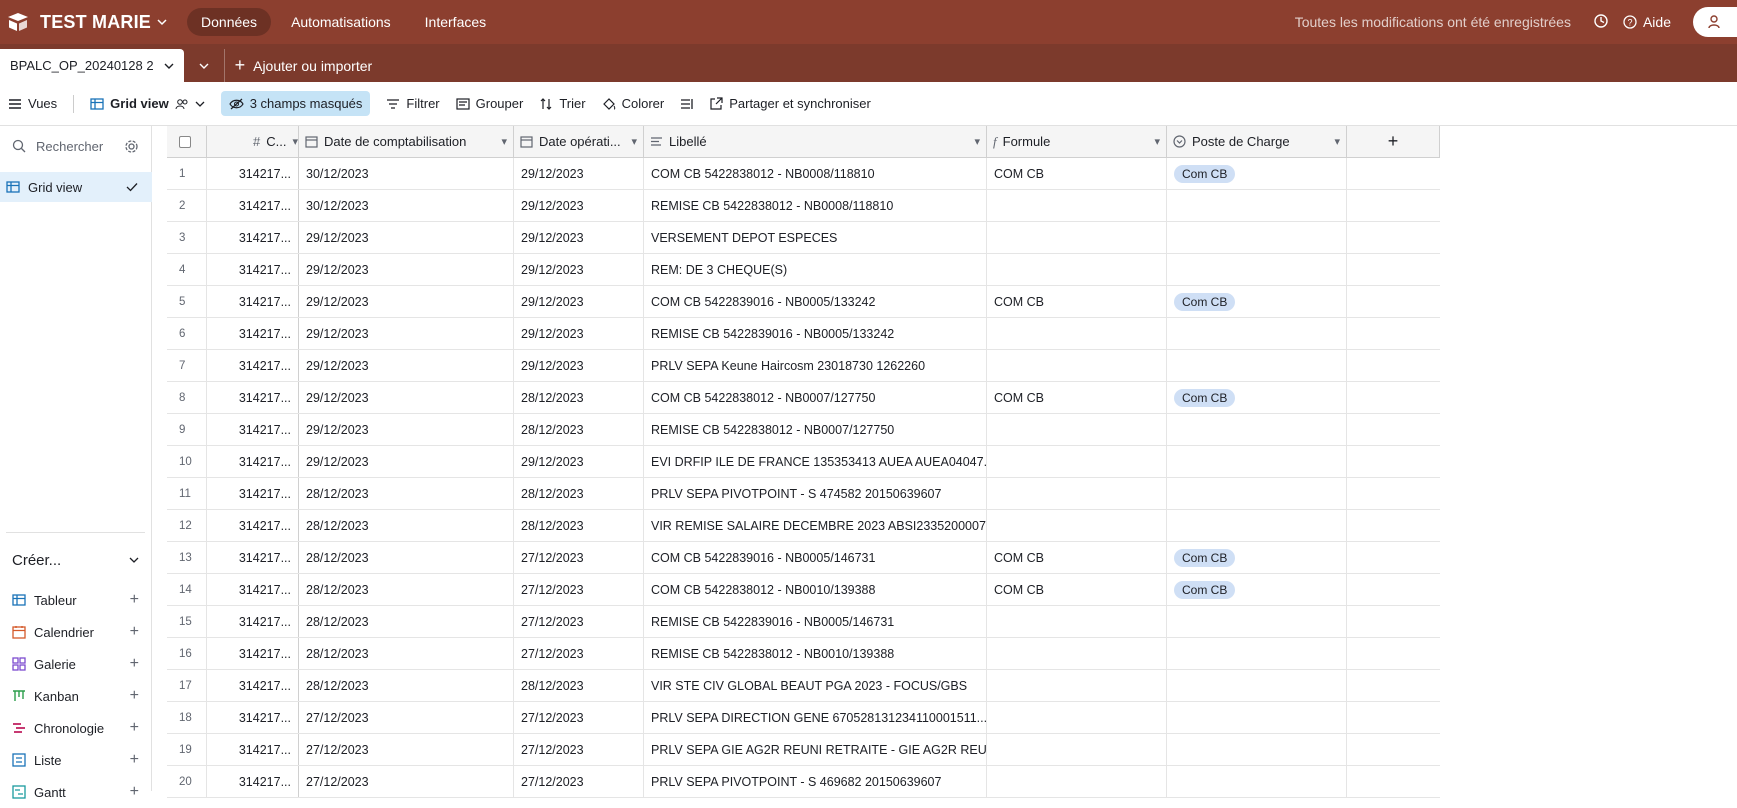 This screenshot has height=808, width=1737. Describe the element at coordinates (815, 621) in the screenshot. I see `cell-libelle: REMISE CB 5422839016 - NB0005/146731` at that location.